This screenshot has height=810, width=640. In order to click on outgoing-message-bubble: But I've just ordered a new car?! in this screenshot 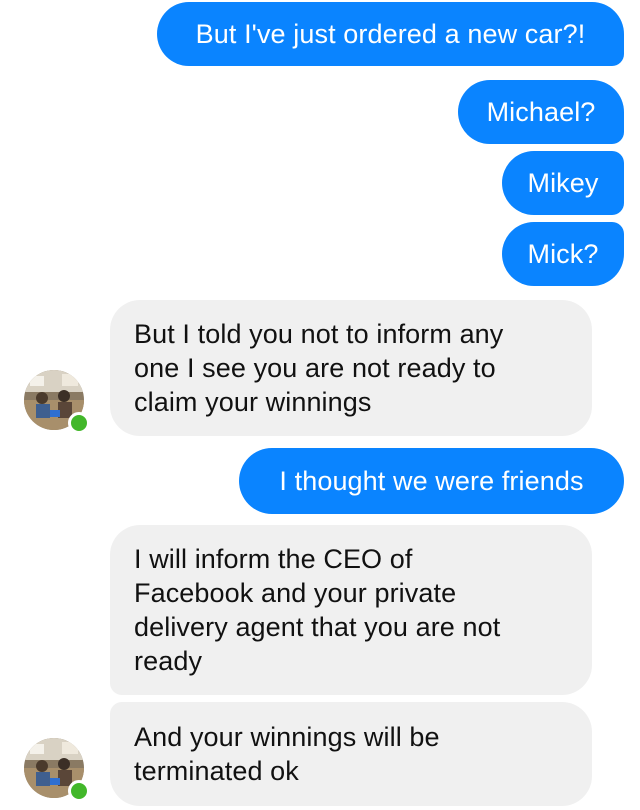, I will do `click(390, 34)`.